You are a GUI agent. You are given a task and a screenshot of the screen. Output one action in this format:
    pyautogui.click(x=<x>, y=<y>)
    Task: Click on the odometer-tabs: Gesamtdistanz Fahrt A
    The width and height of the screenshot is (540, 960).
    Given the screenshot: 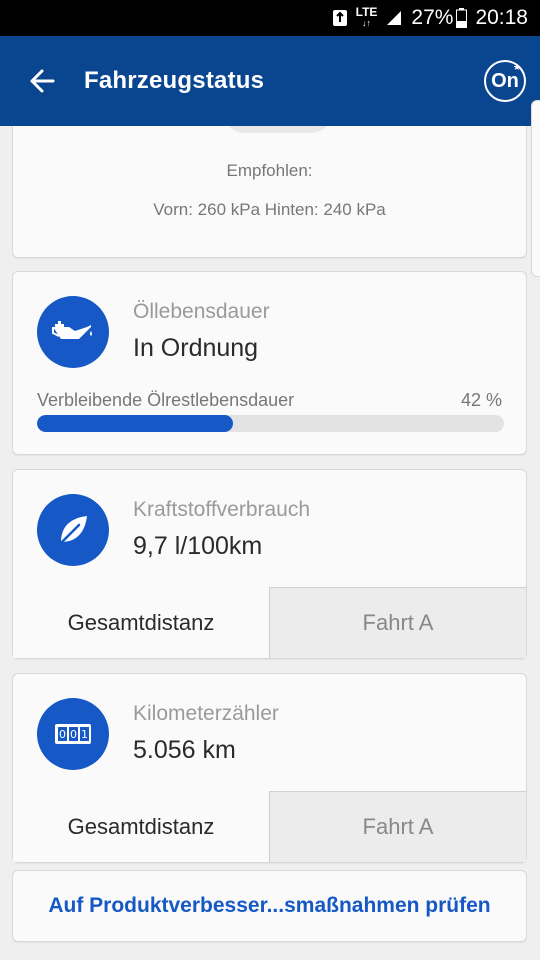 What is the action you would take?
    pyautogui.click(x=269, y=826)
    